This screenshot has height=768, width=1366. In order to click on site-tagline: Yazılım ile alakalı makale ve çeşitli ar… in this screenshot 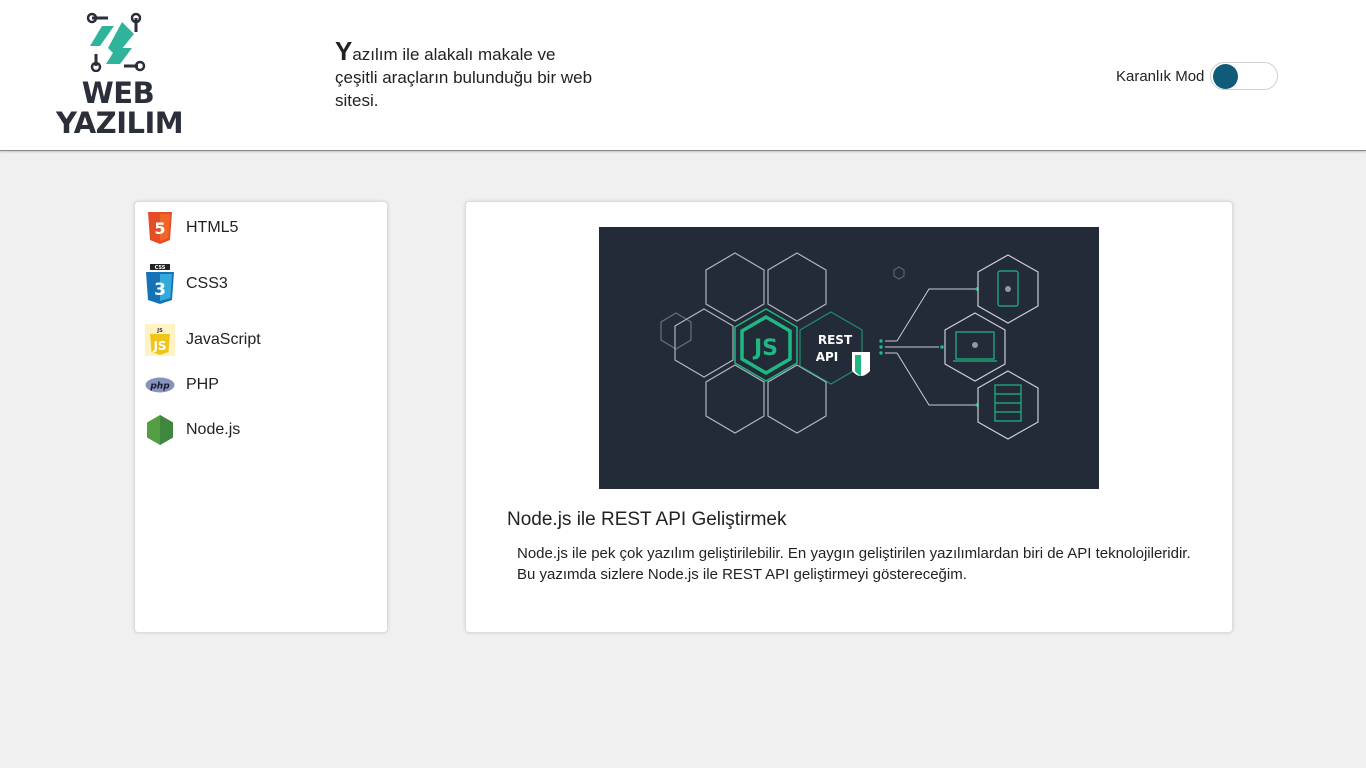, I will do `click(465, 75)`.